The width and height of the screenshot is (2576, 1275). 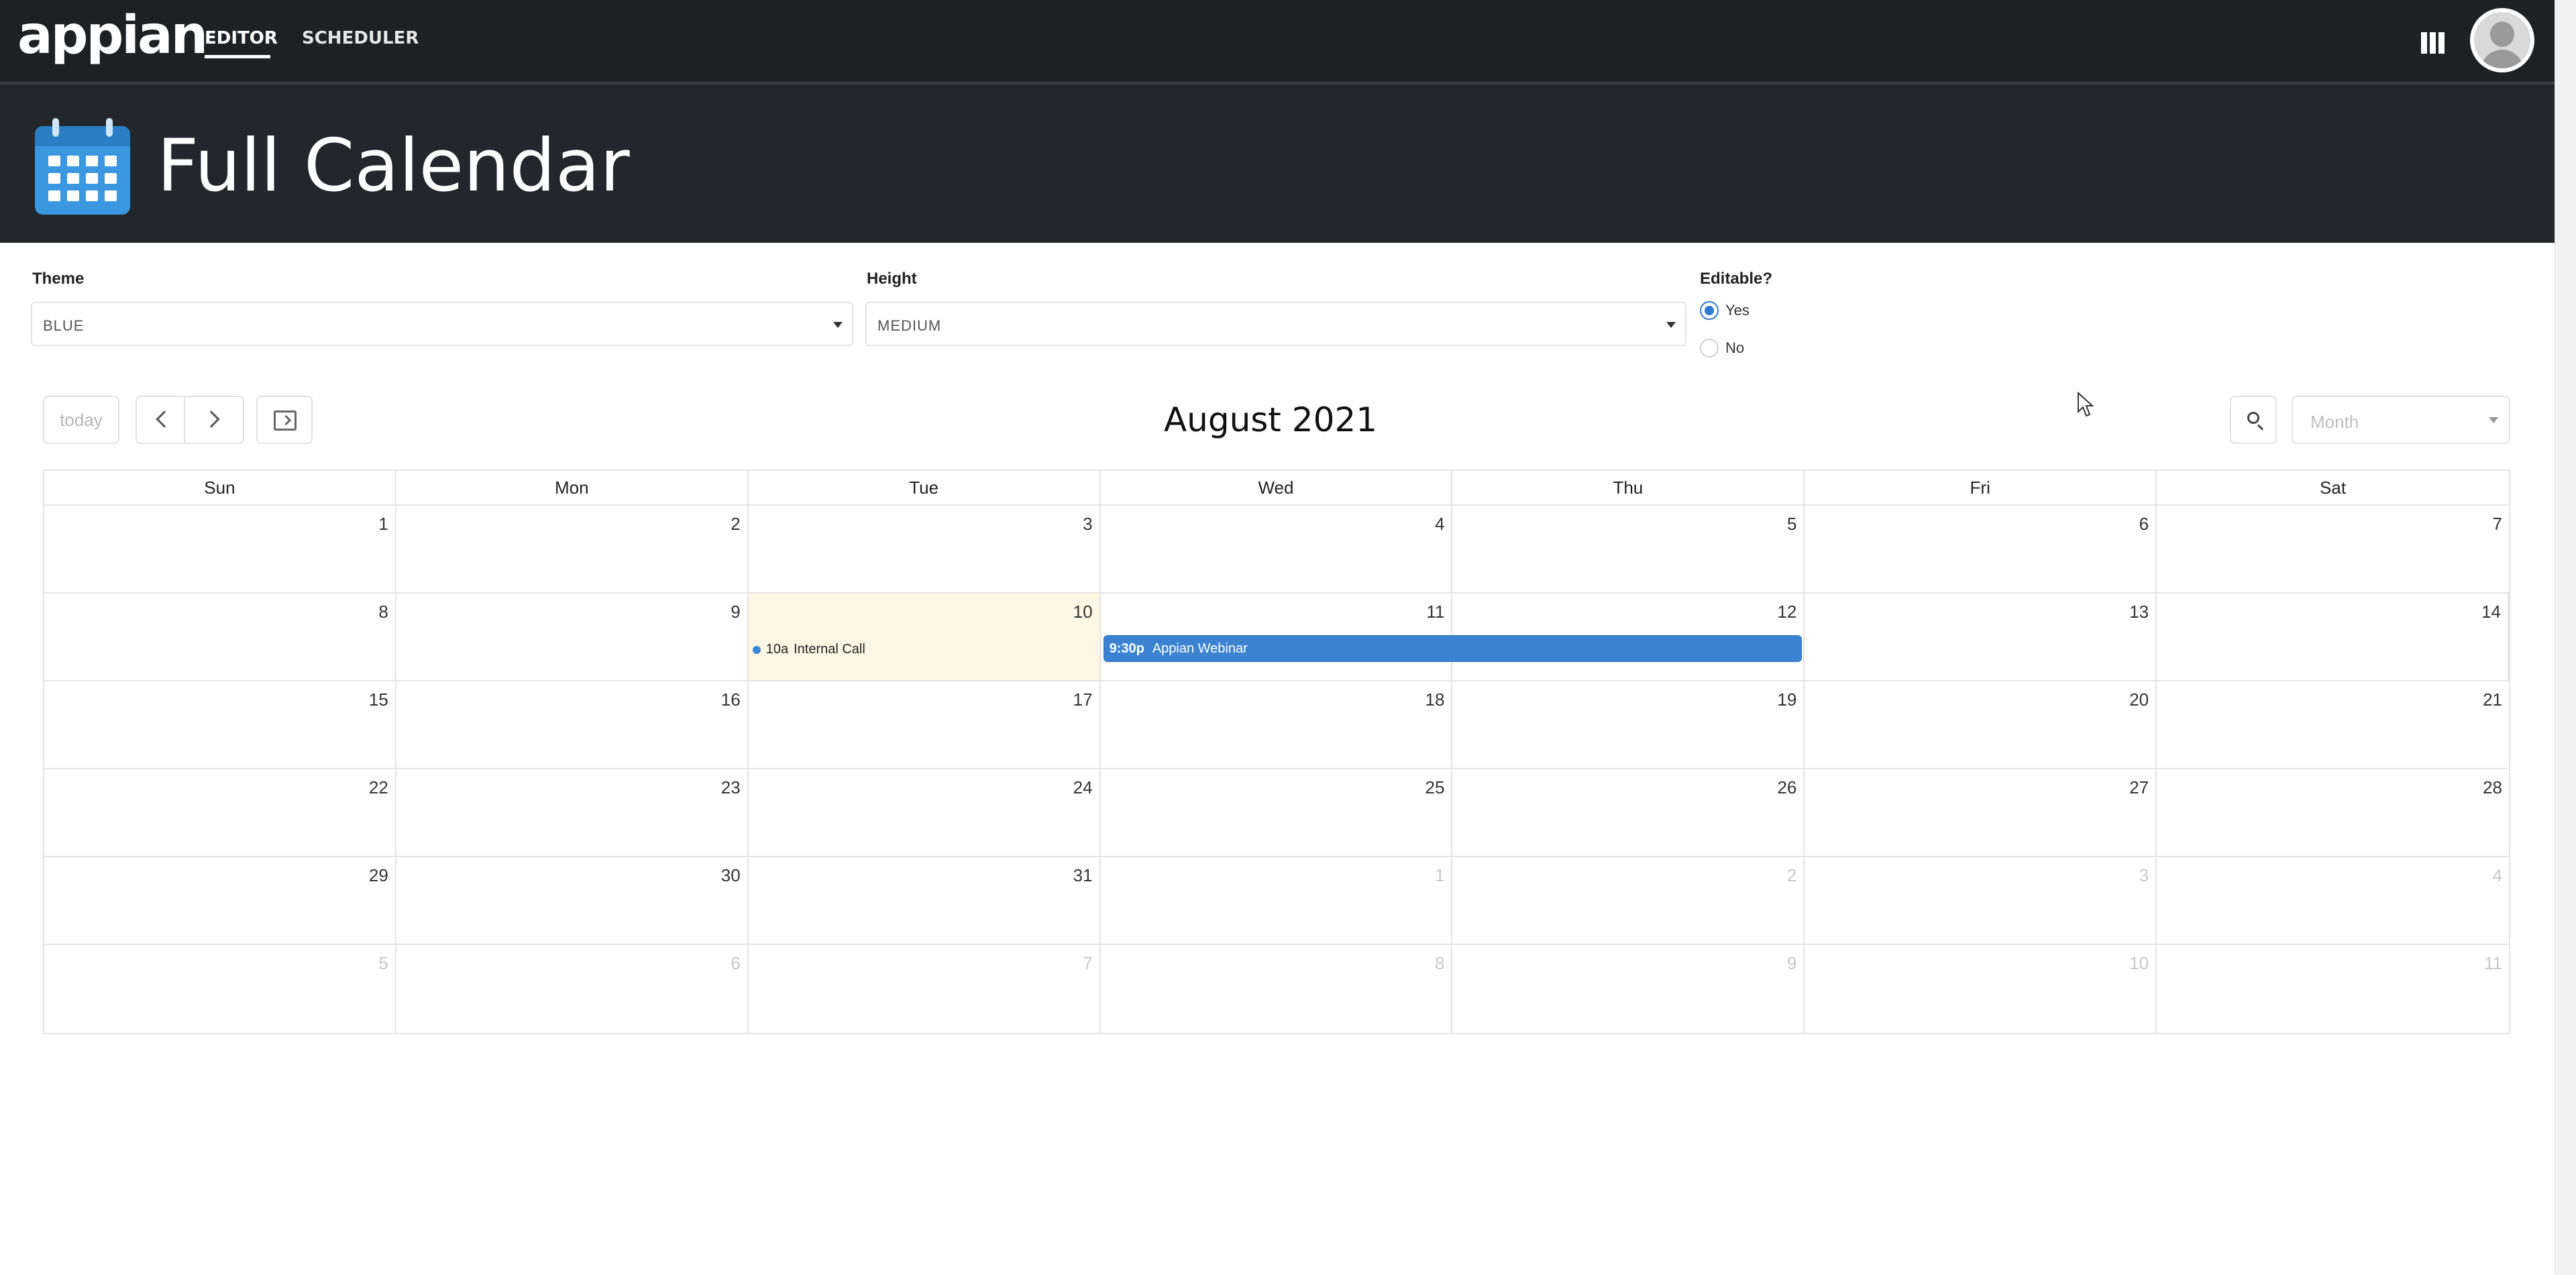 I want to click on appian-logo: appian, so click(x=112, y=35).